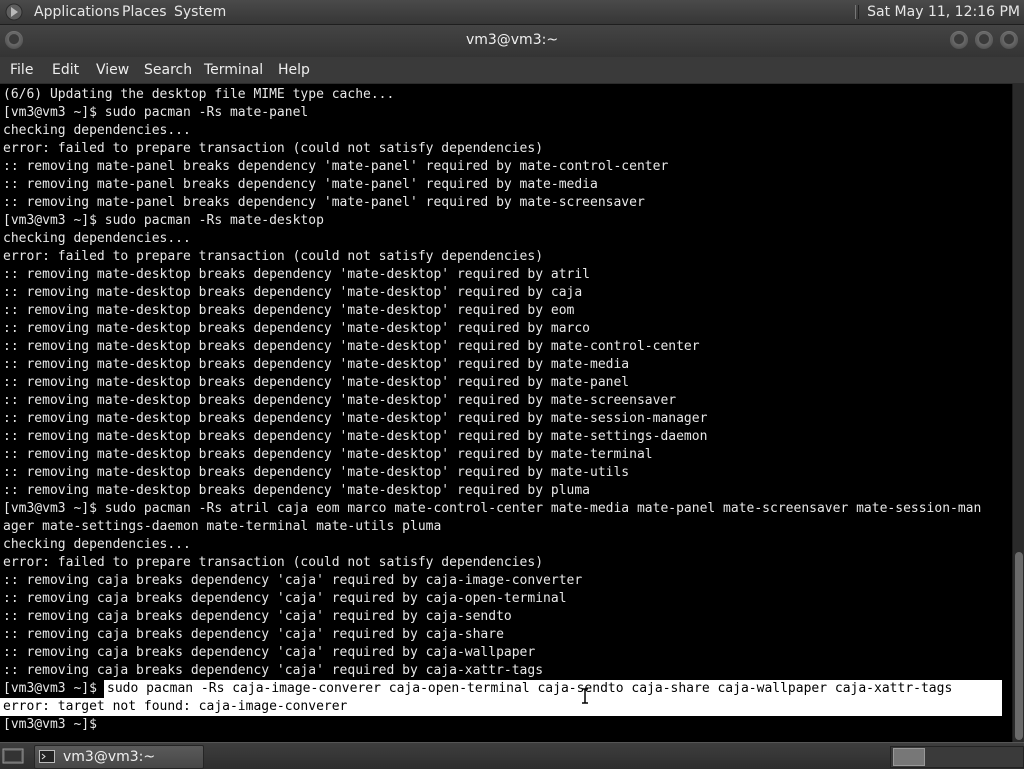  Describe the element at coordinates (857, 12) in the screenshot. I see `panel-separator` at that location.